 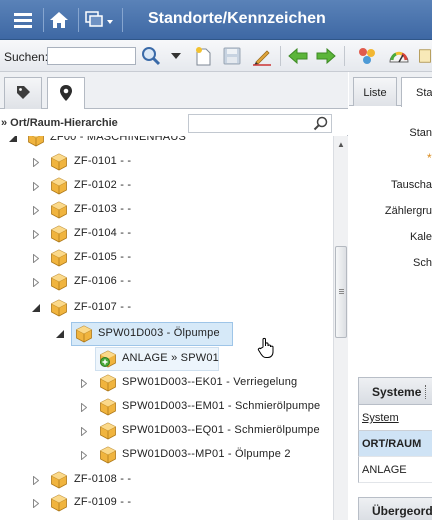 I want to click on windows-menu-icon, so click(x=100, y=20).